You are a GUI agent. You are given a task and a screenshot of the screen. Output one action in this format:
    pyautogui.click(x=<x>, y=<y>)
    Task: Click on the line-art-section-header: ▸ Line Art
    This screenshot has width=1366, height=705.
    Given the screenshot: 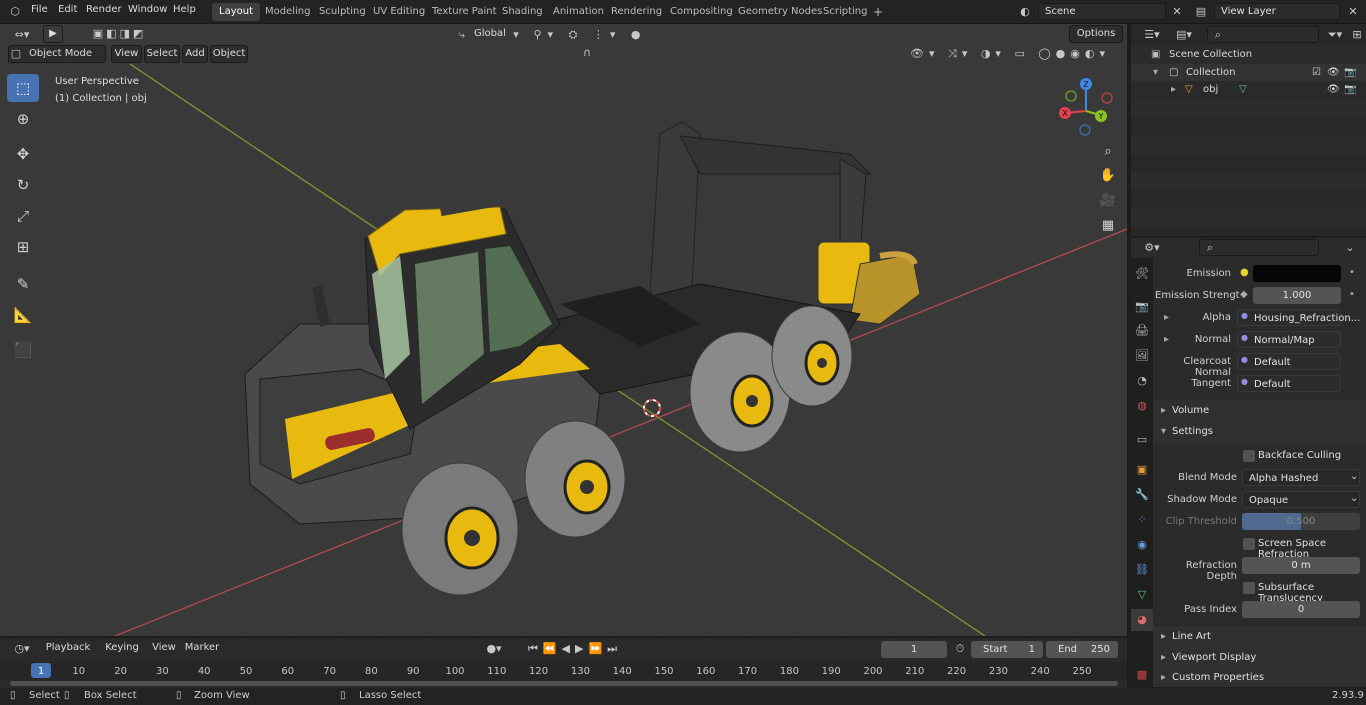 What is the action you would take?
    pyautogui.click(x=1259, y=636)
    